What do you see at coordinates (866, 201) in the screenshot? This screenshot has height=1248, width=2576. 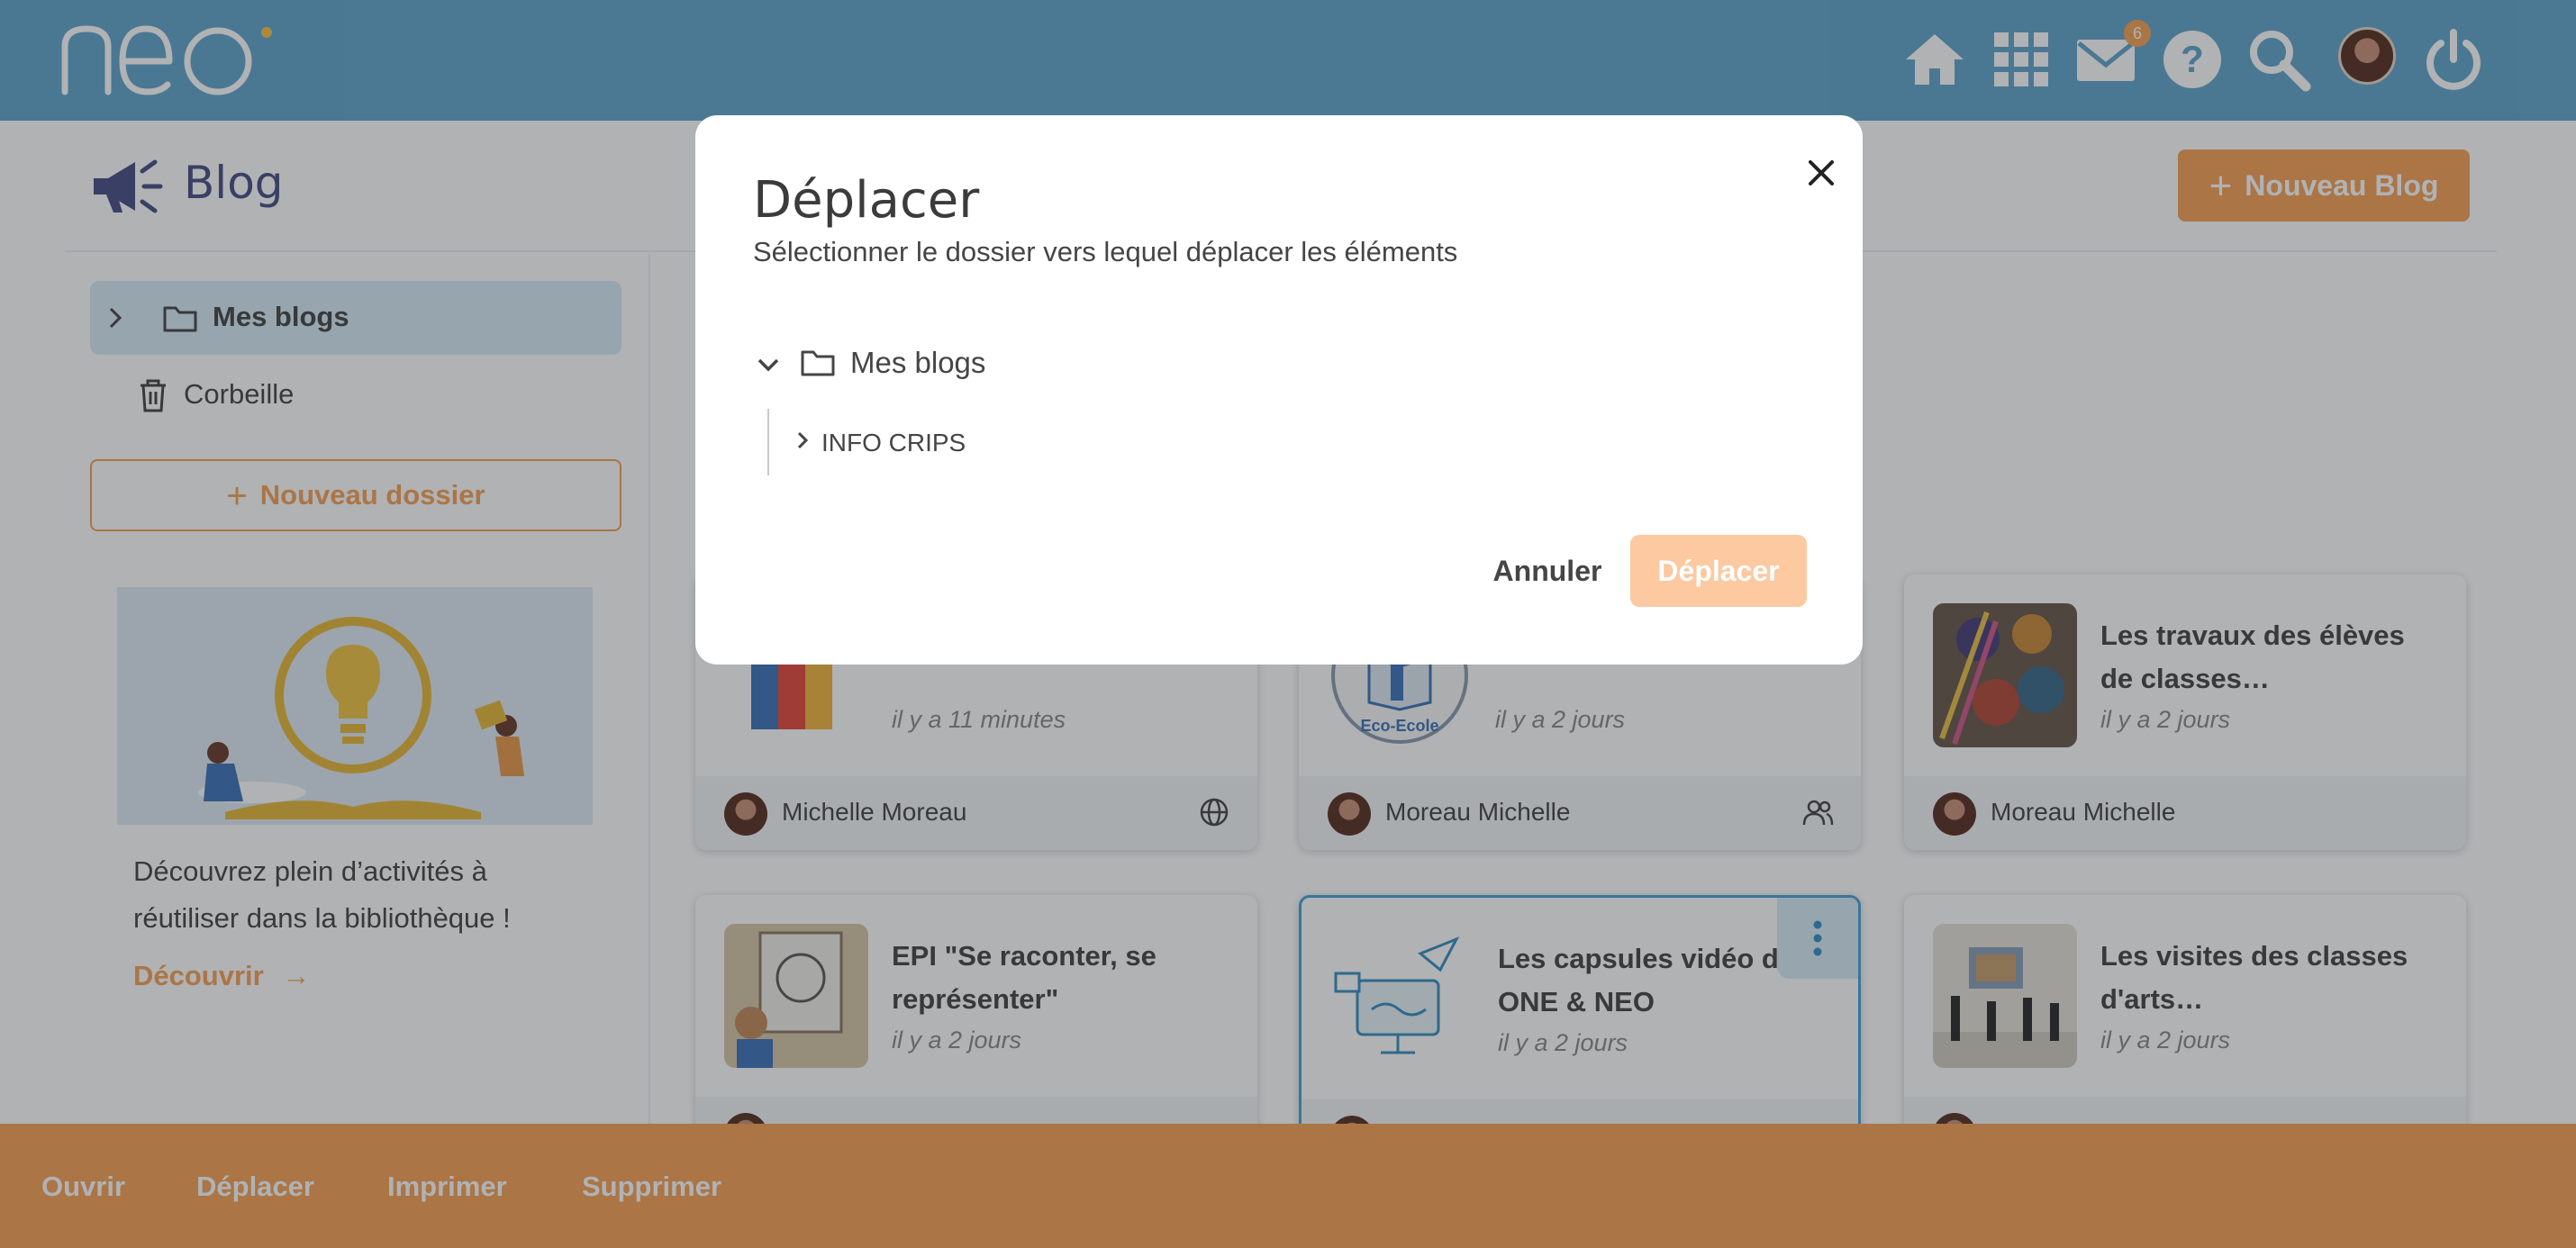 I see `dialog-title: Déplacer` at bounding box center [866, 201].